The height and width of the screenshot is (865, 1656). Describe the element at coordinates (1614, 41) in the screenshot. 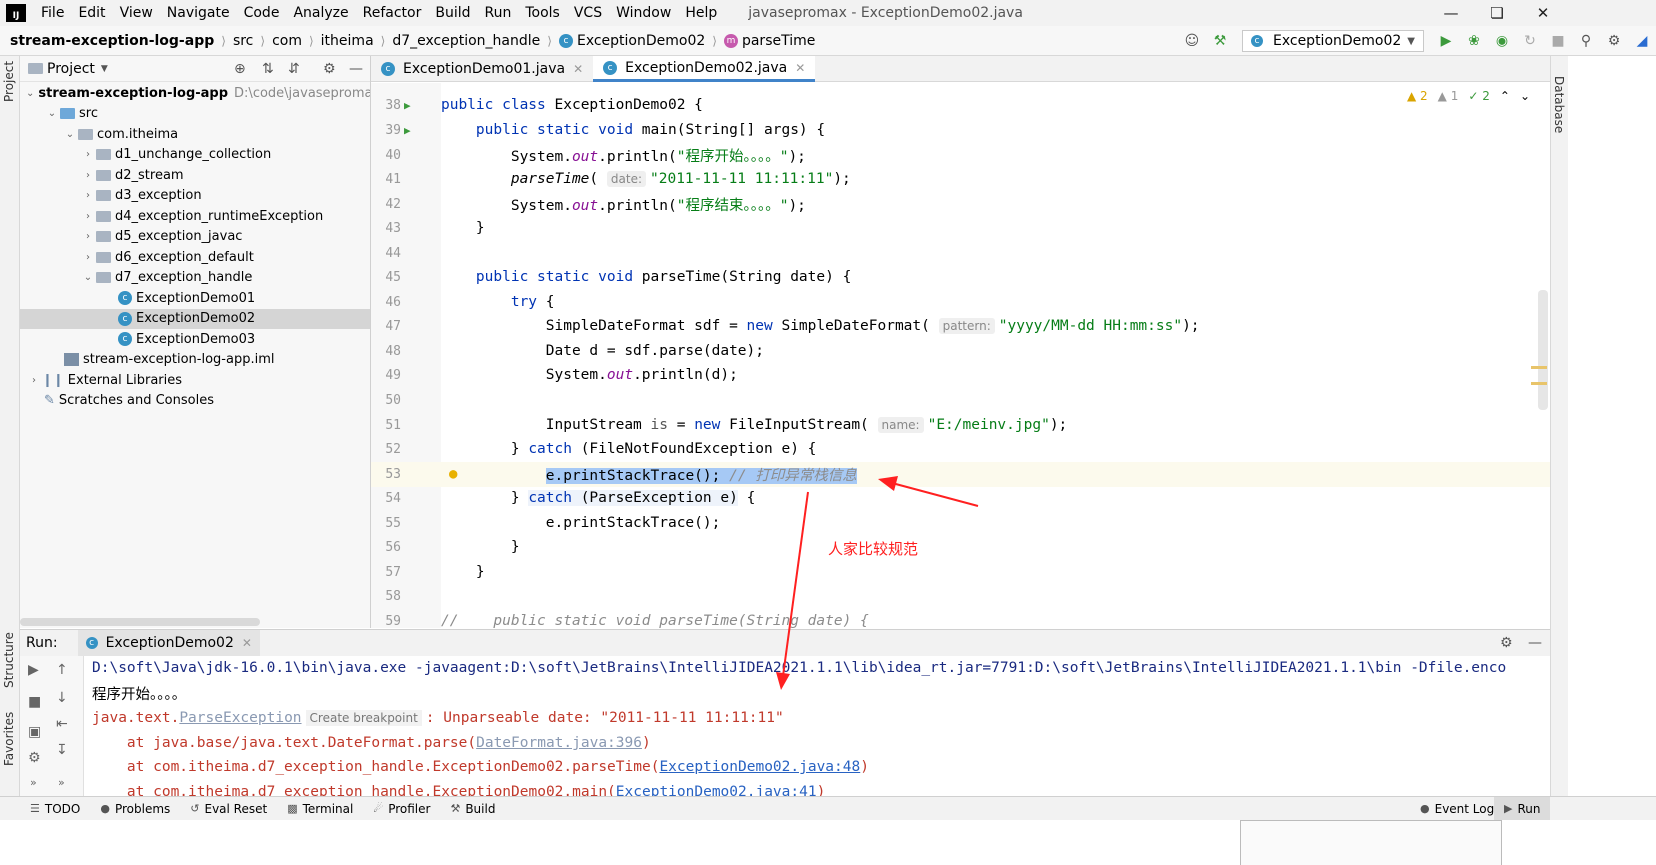

I see `settings-gear-icon: ⚙` at that location.